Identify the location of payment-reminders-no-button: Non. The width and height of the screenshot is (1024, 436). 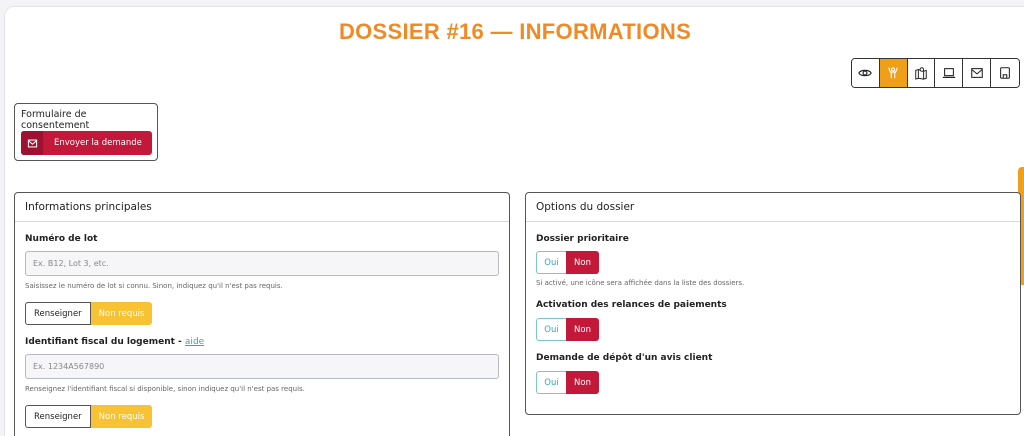
(582, 329).